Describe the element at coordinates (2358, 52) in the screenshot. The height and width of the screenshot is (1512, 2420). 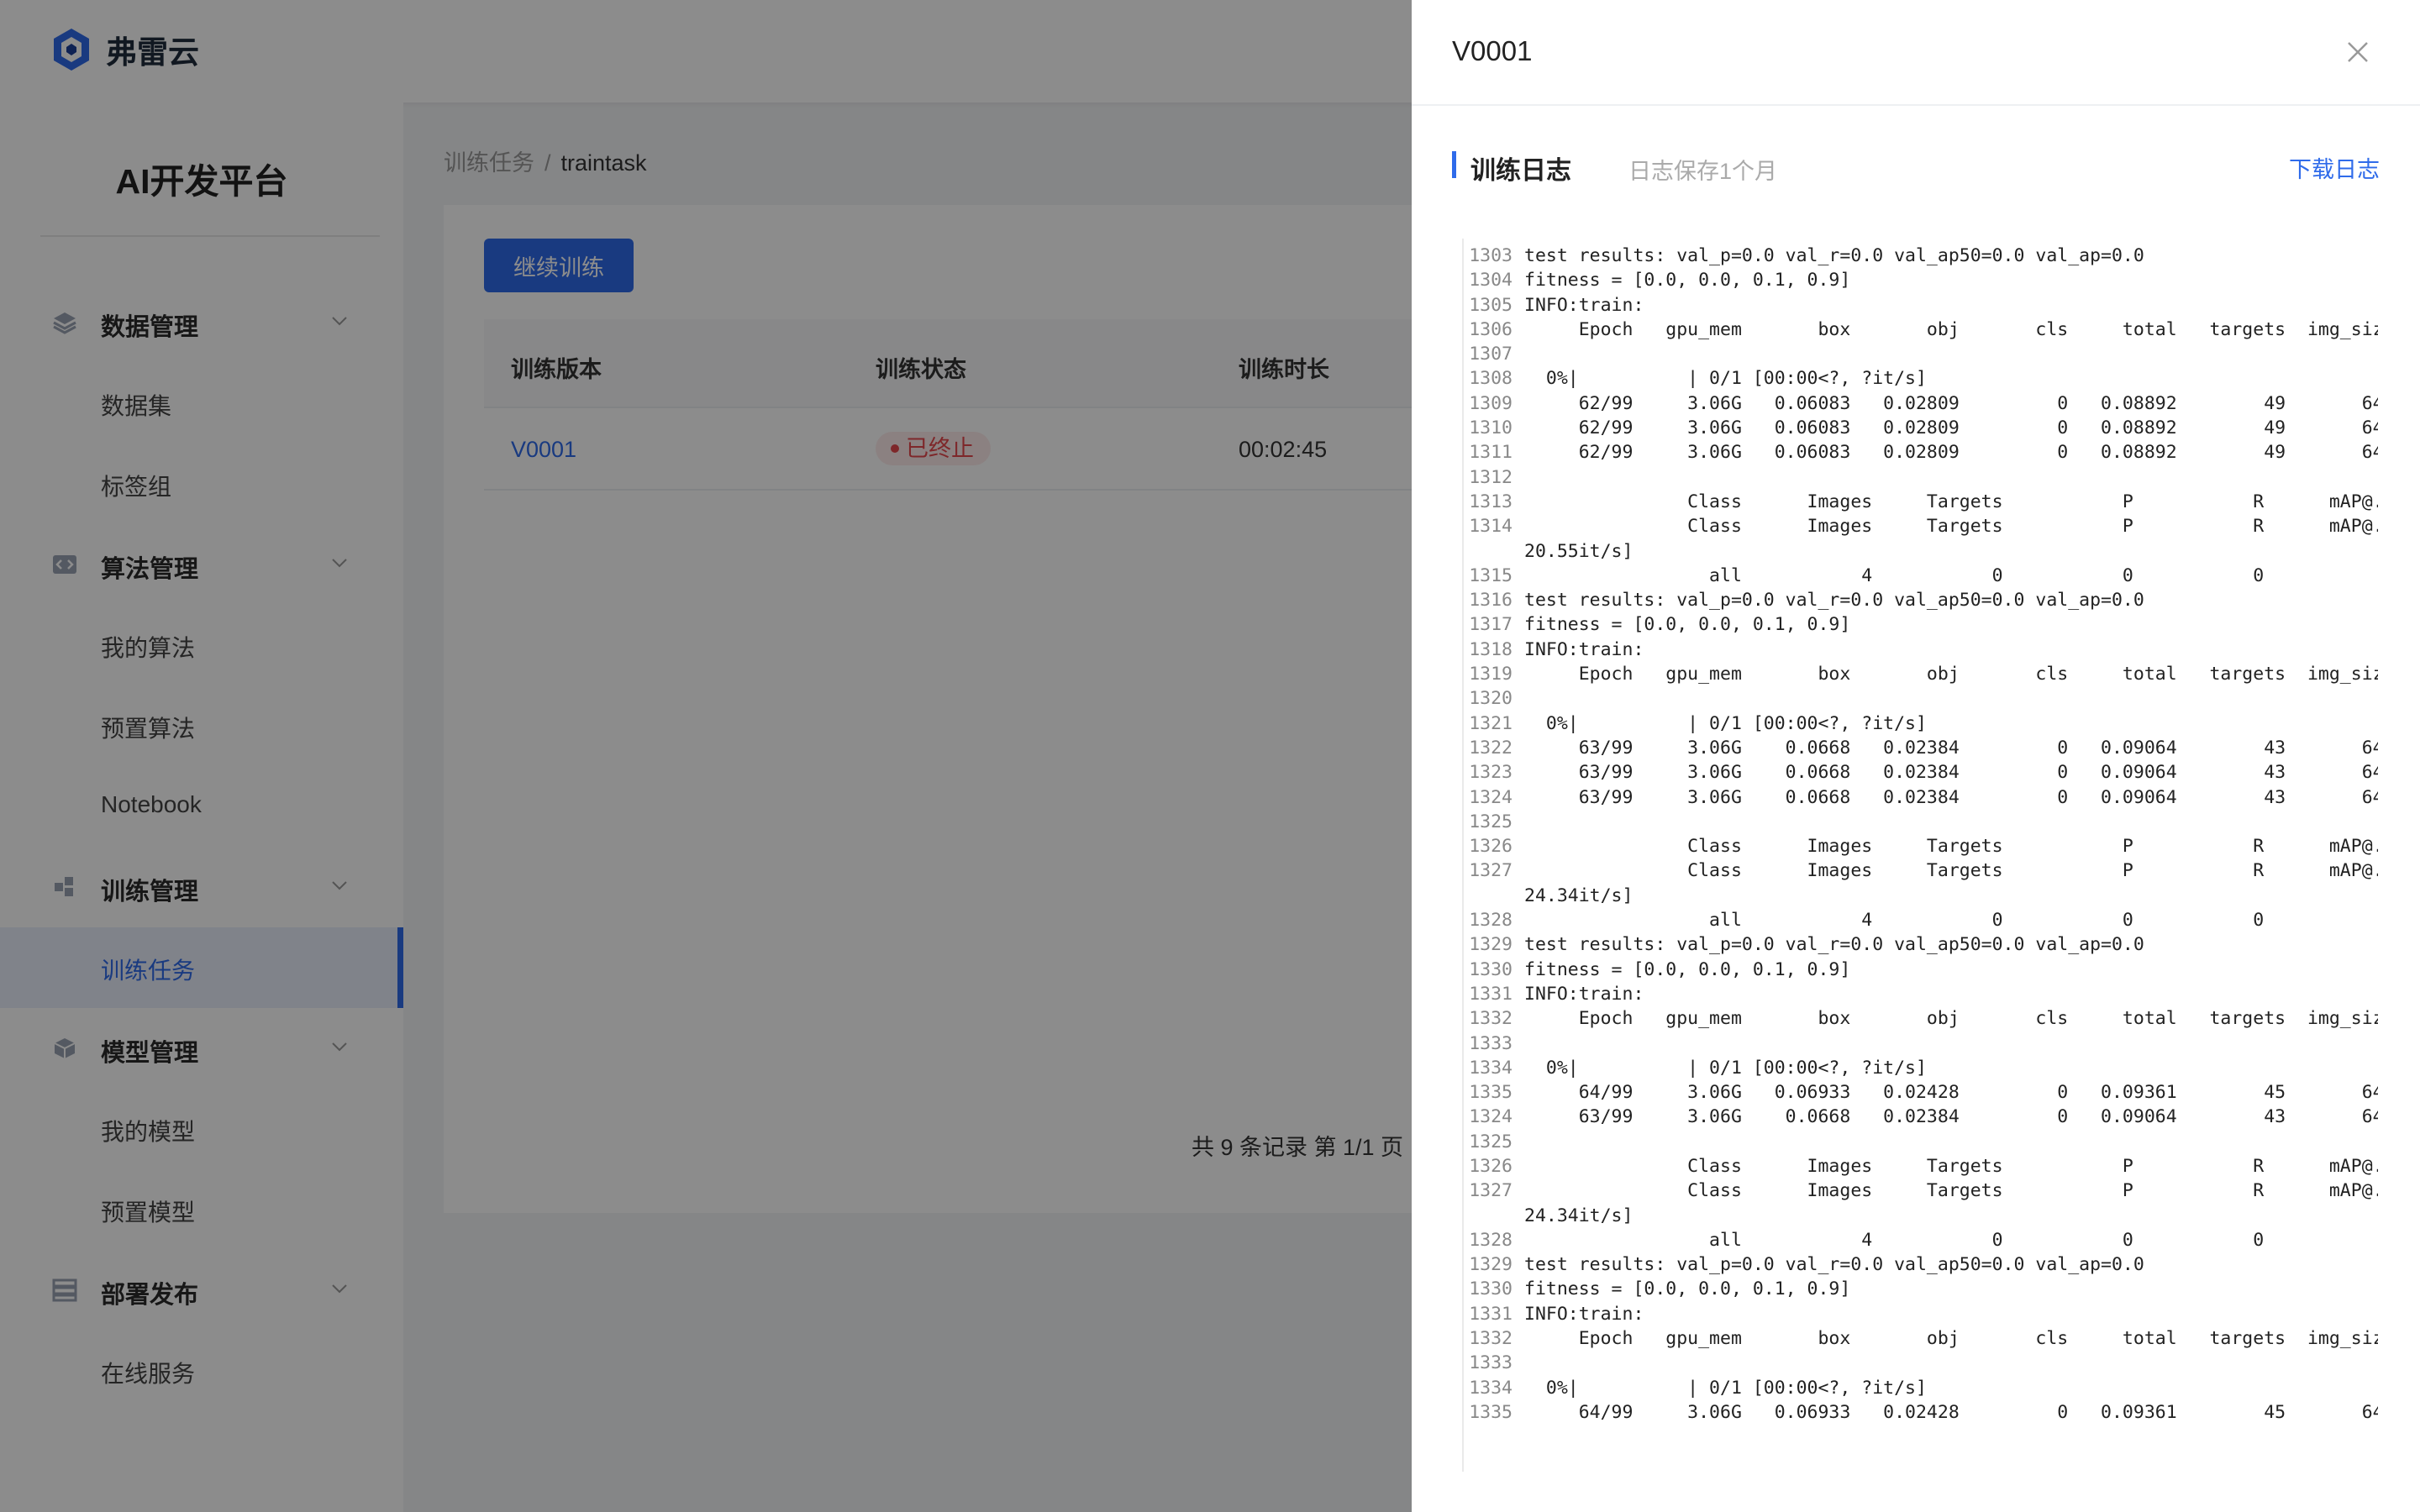
I see `close-icon` at that location.